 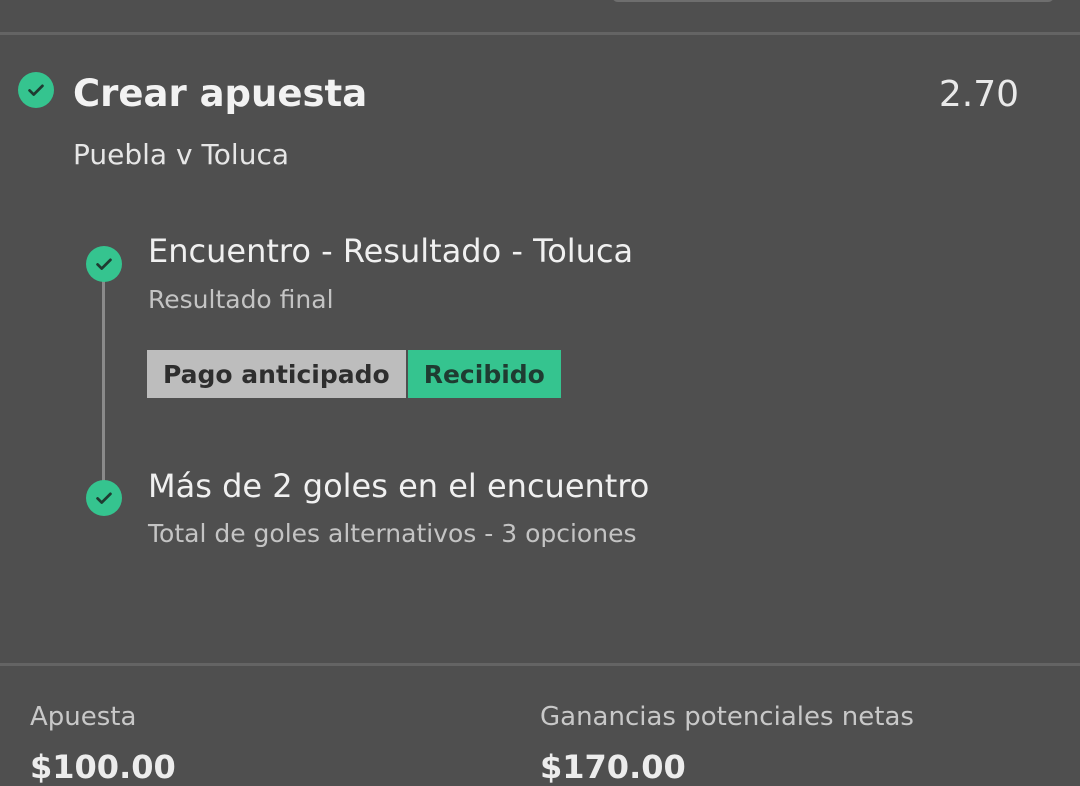 I want to click on leg-tags: Pago anticipado Recibido, so click(x=354, y=374).